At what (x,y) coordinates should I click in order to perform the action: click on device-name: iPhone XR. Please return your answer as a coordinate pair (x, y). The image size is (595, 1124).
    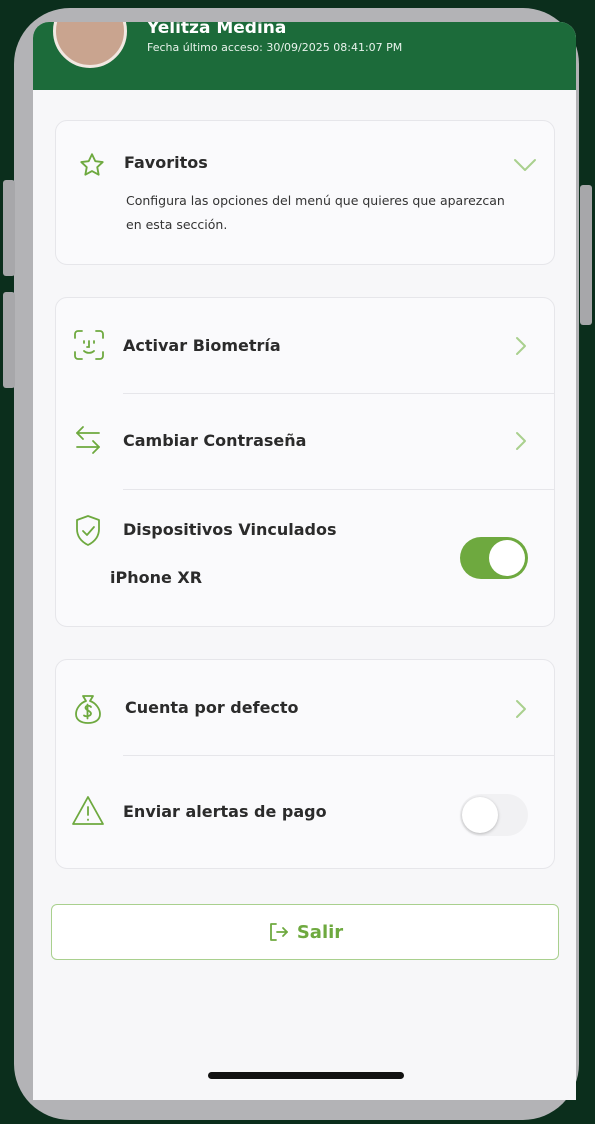
    Looking at the image, I should click on (156, 577).